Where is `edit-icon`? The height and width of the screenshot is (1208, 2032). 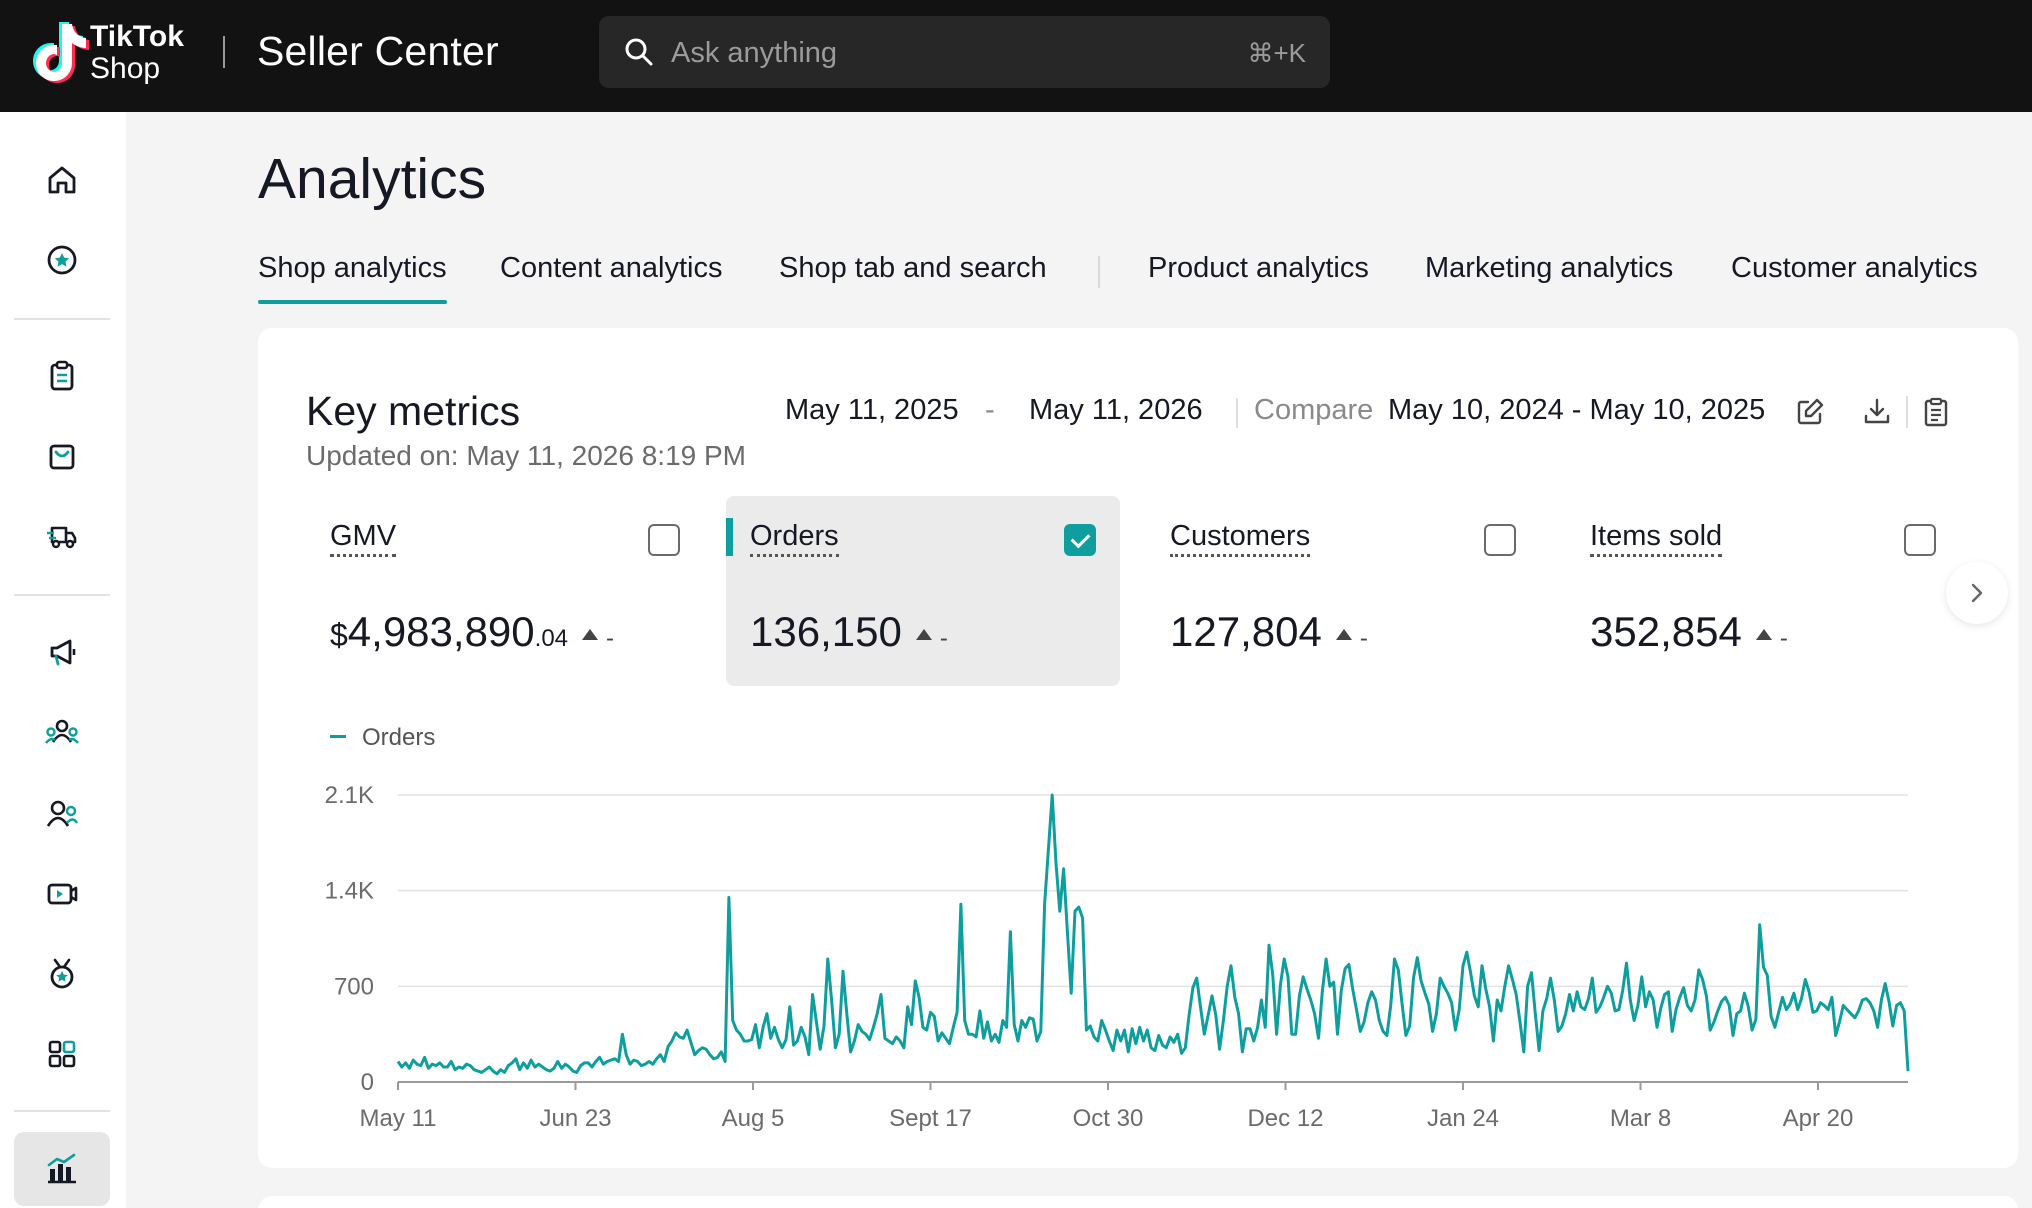
edit-icon is located at coordinates (1810, 412).